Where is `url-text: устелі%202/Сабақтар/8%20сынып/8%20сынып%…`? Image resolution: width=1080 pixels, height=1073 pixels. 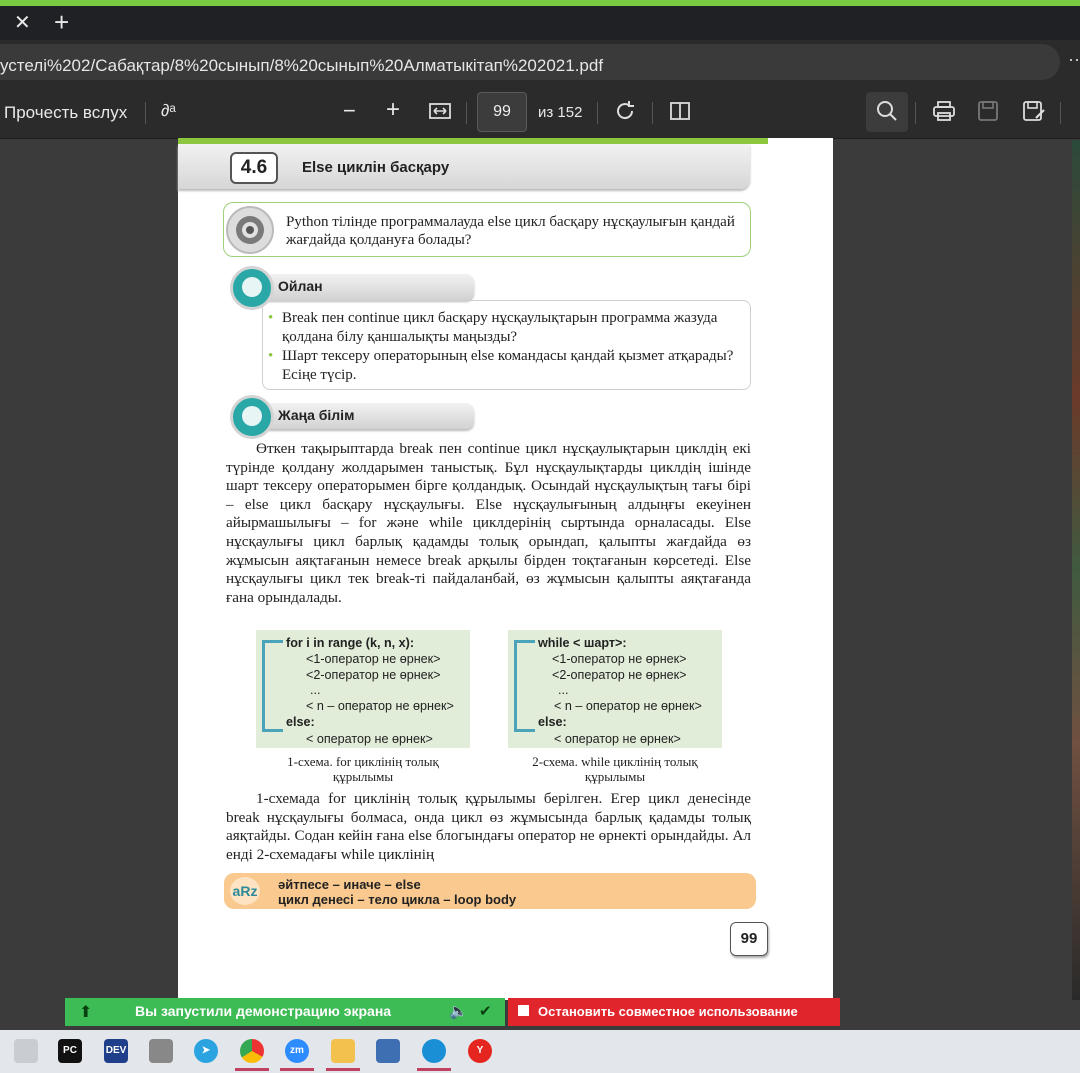 url-text: устелі%202/Сабақтар/8%20сынып/8%20сынып%… is located at coordinates (302, 65).